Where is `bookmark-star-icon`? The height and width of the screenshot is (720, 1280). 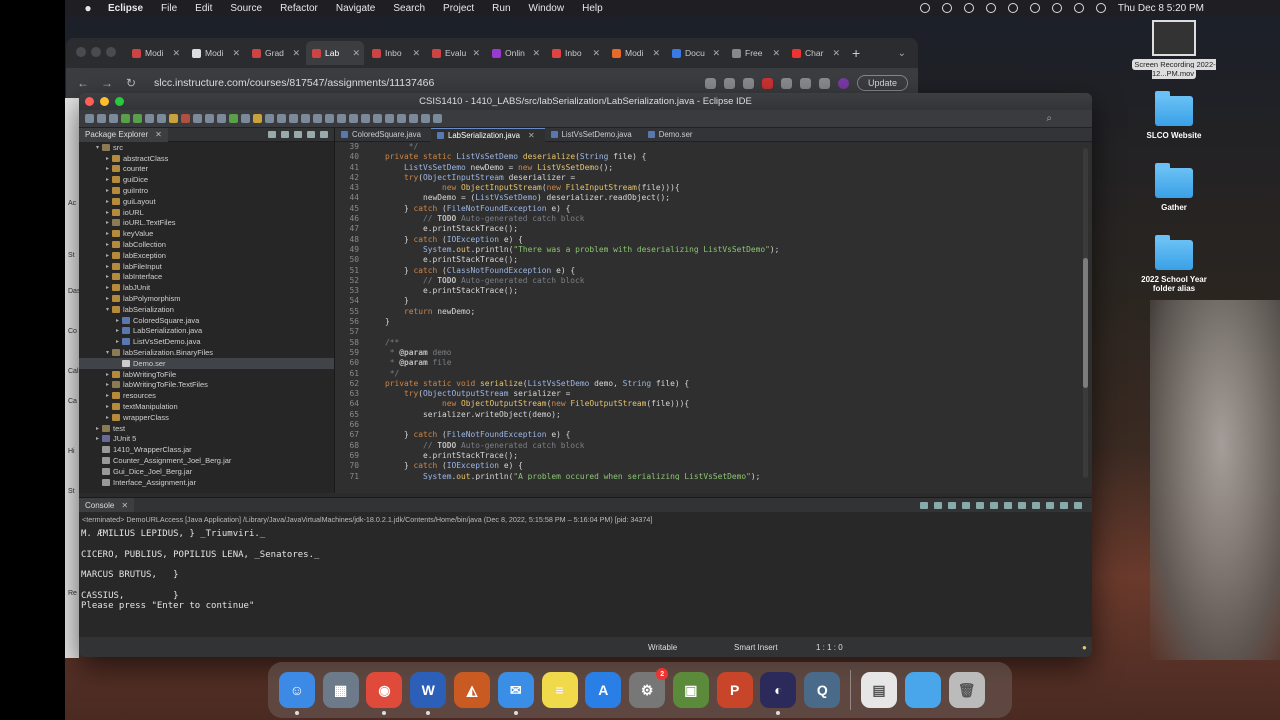 bookmark-star-icon is located at coordinates (729, 83).